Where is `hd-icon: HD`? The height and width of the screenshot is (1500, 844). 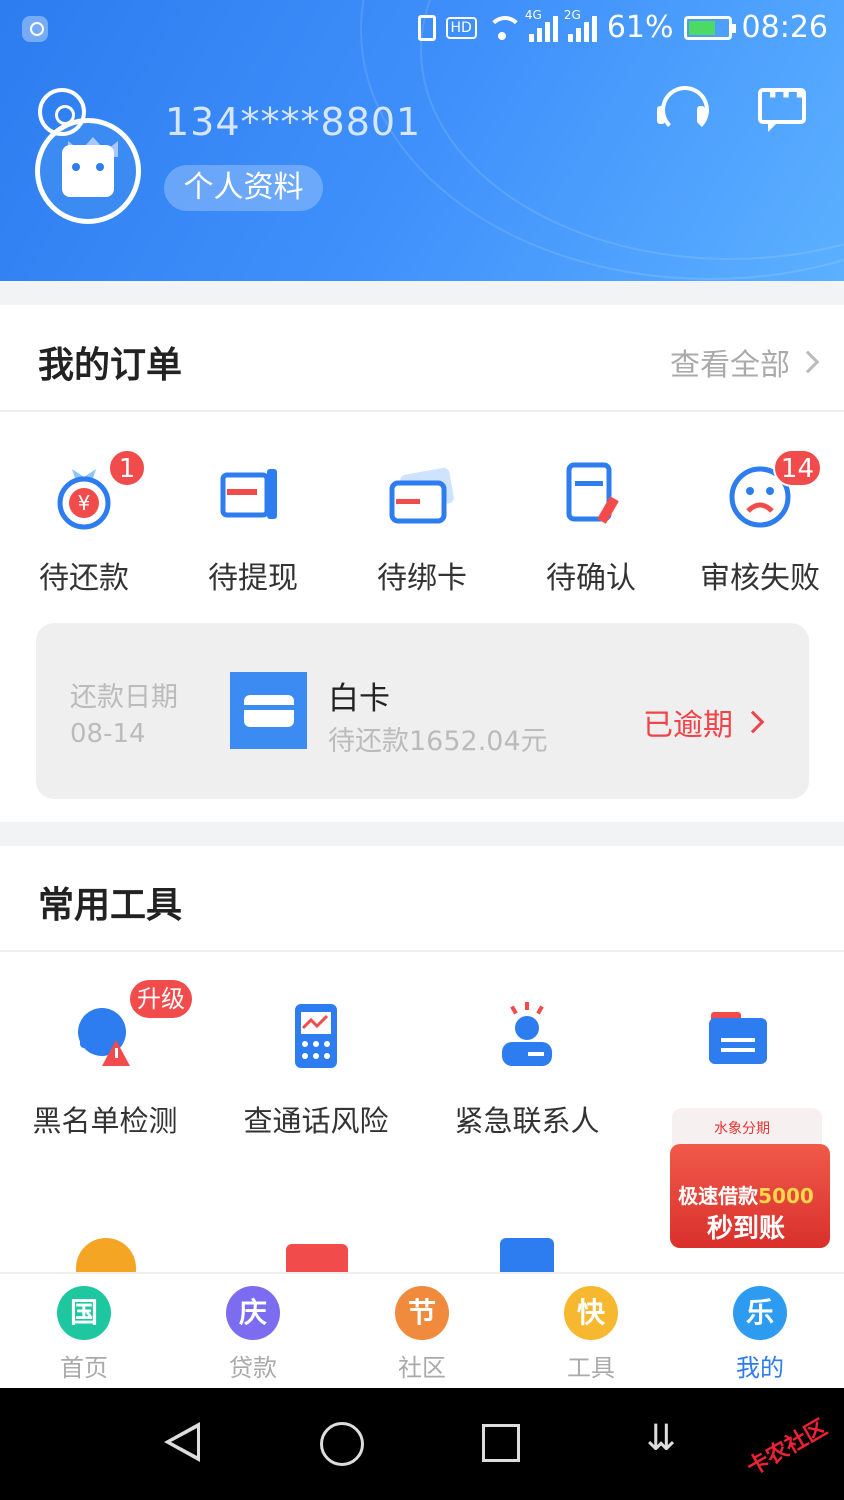 hd-icon: HD is located at coordinates (461, 27).